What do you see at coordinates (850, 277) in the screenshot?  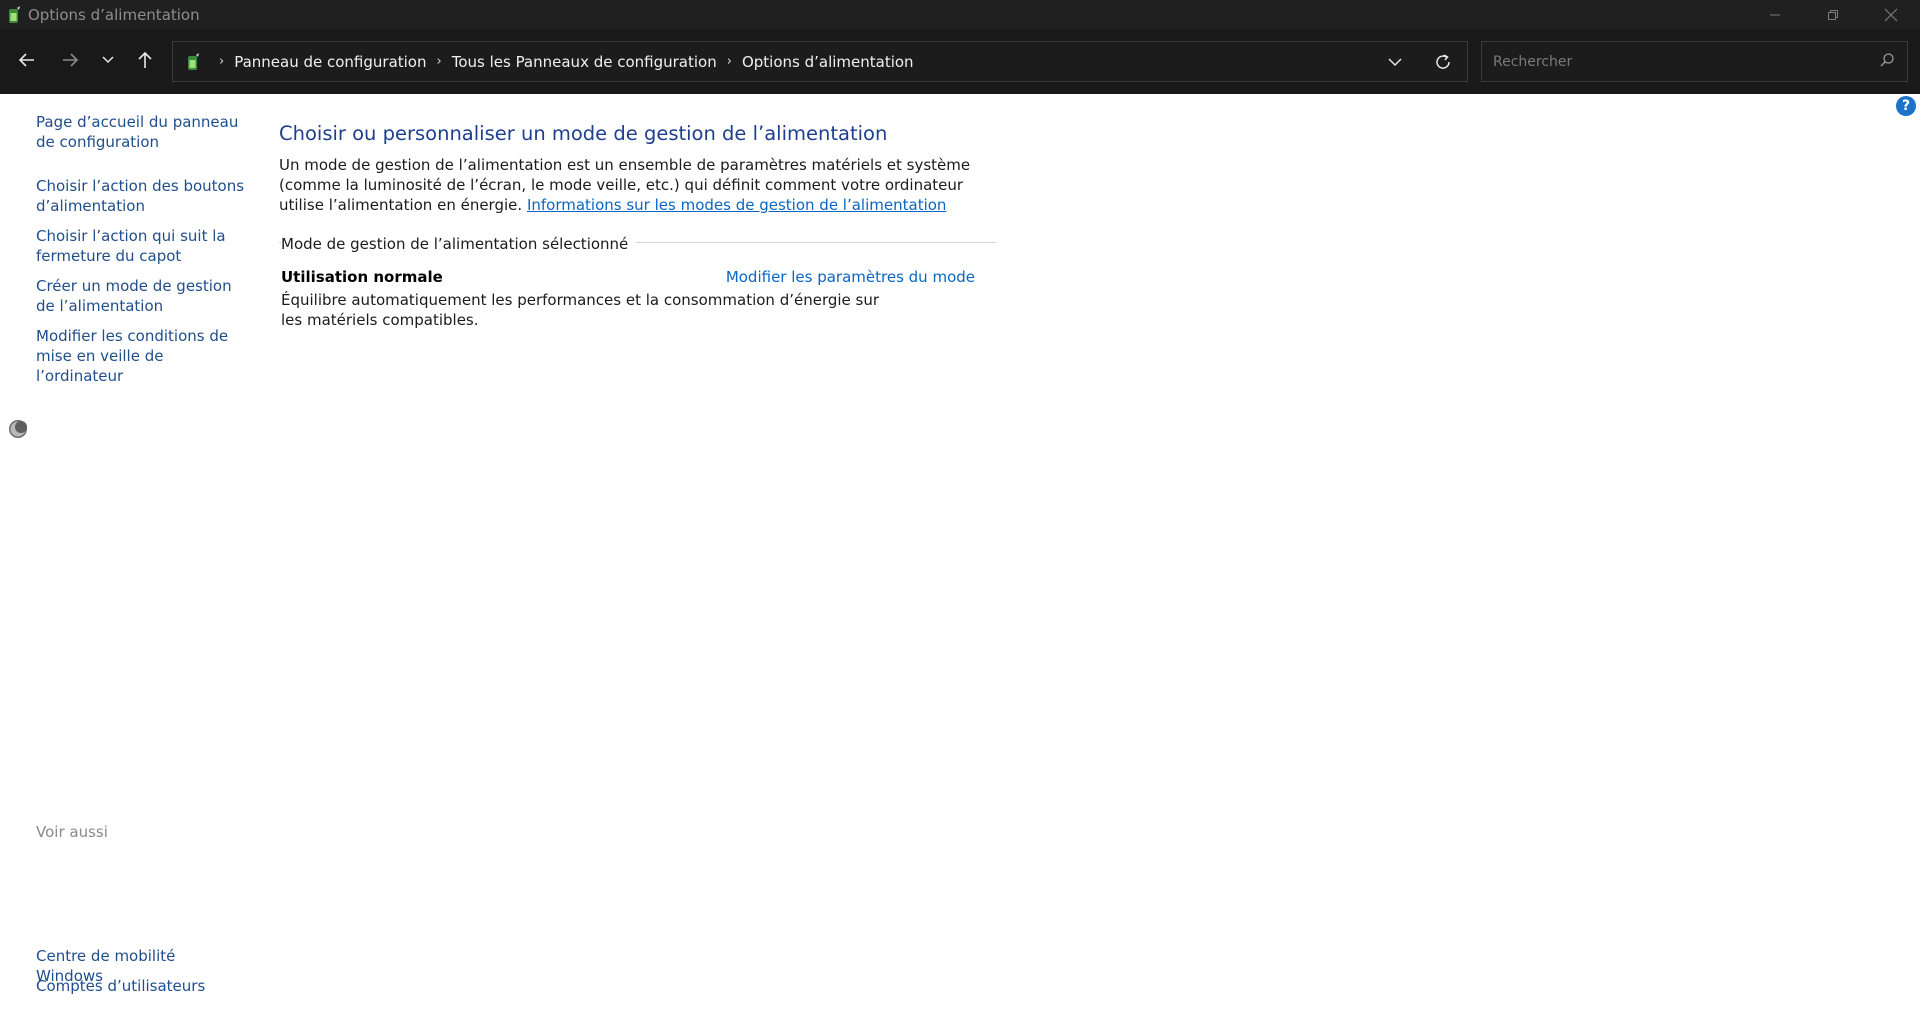 I see `edit-plan-settings-link: Modifier les paramètres du mode` at bounding box center [850, 277].